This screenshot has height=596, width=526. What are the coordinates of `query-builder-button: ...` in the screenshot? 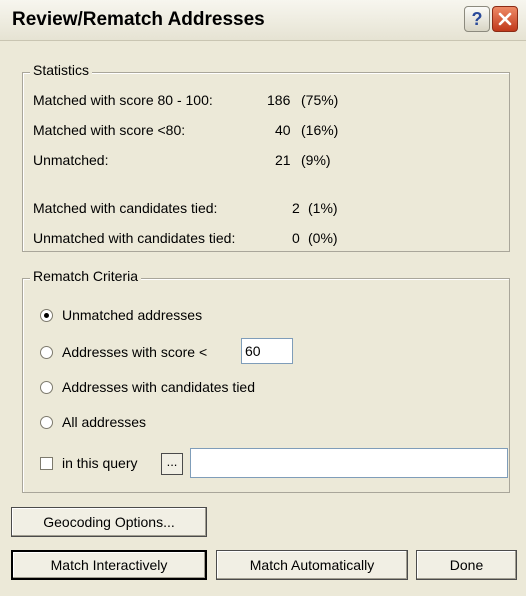 It's located at (172, 464).